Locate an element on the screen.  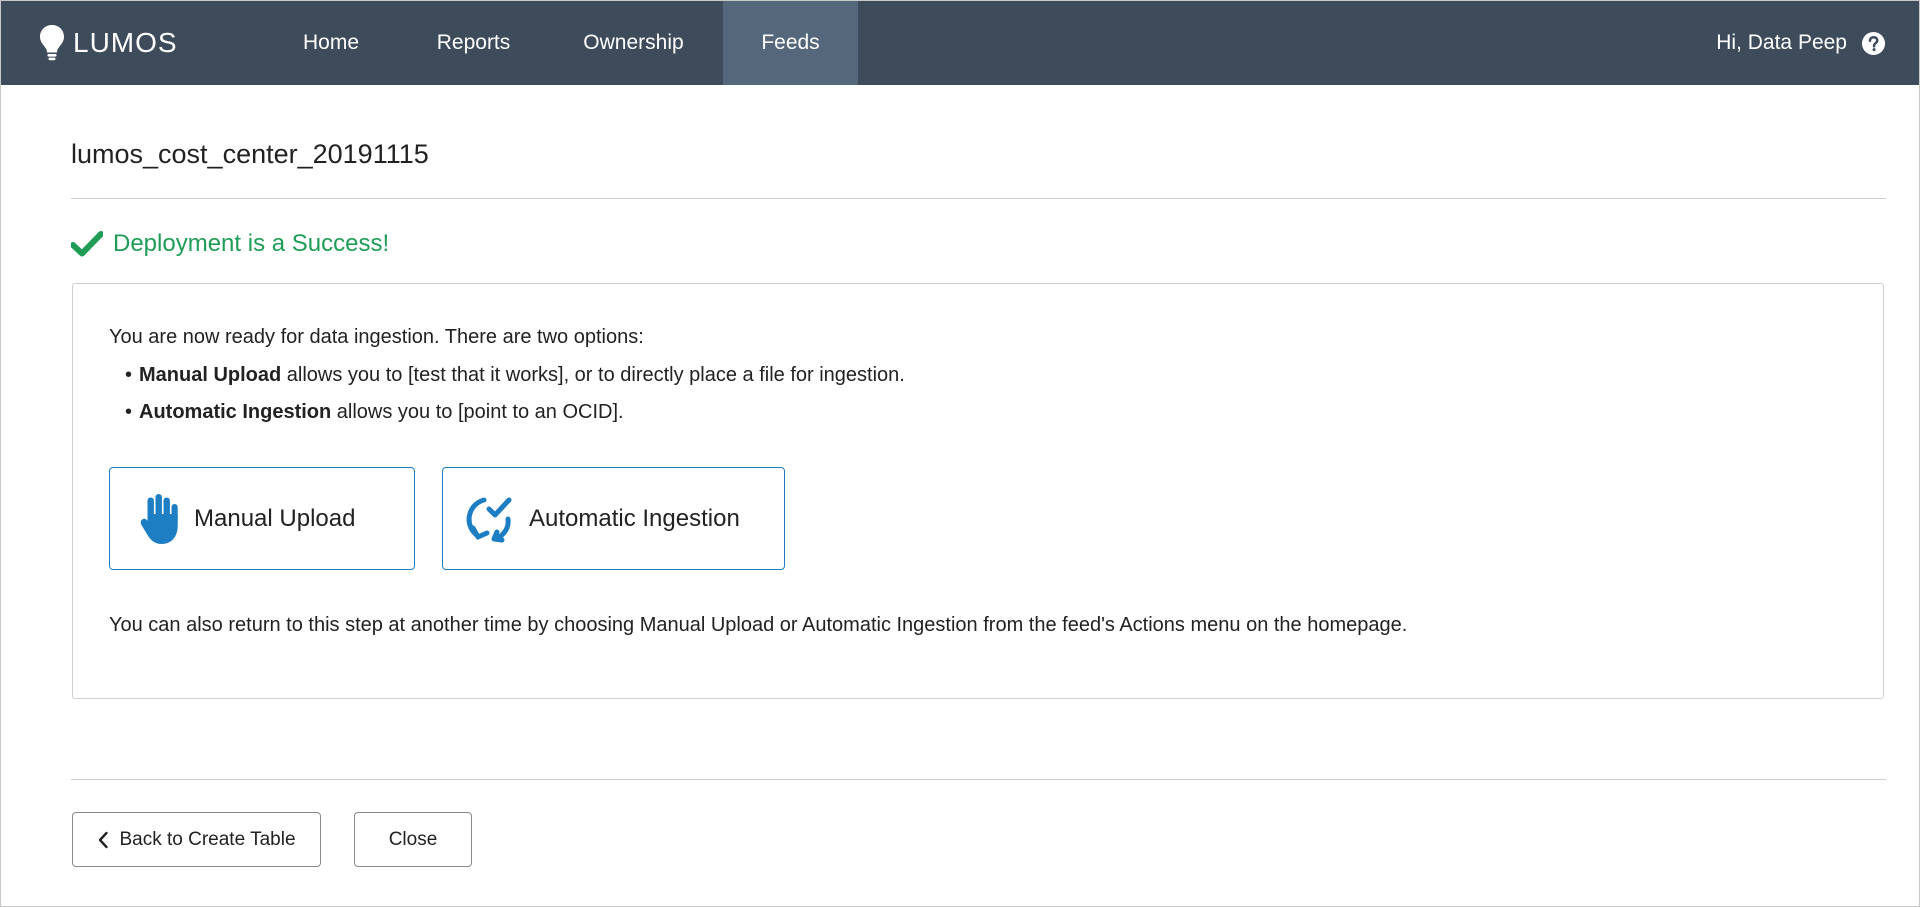
nav-ownership: Ownership is located at coordinates (633, 43).